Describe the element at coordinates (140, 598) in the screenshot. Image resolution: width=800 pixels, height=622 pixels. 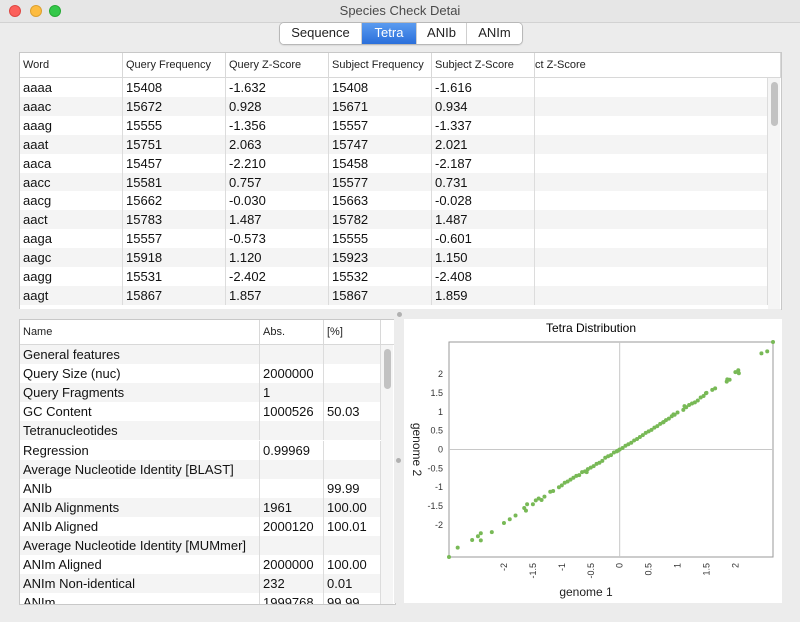
I see `table-cell: ANIm` at that location.